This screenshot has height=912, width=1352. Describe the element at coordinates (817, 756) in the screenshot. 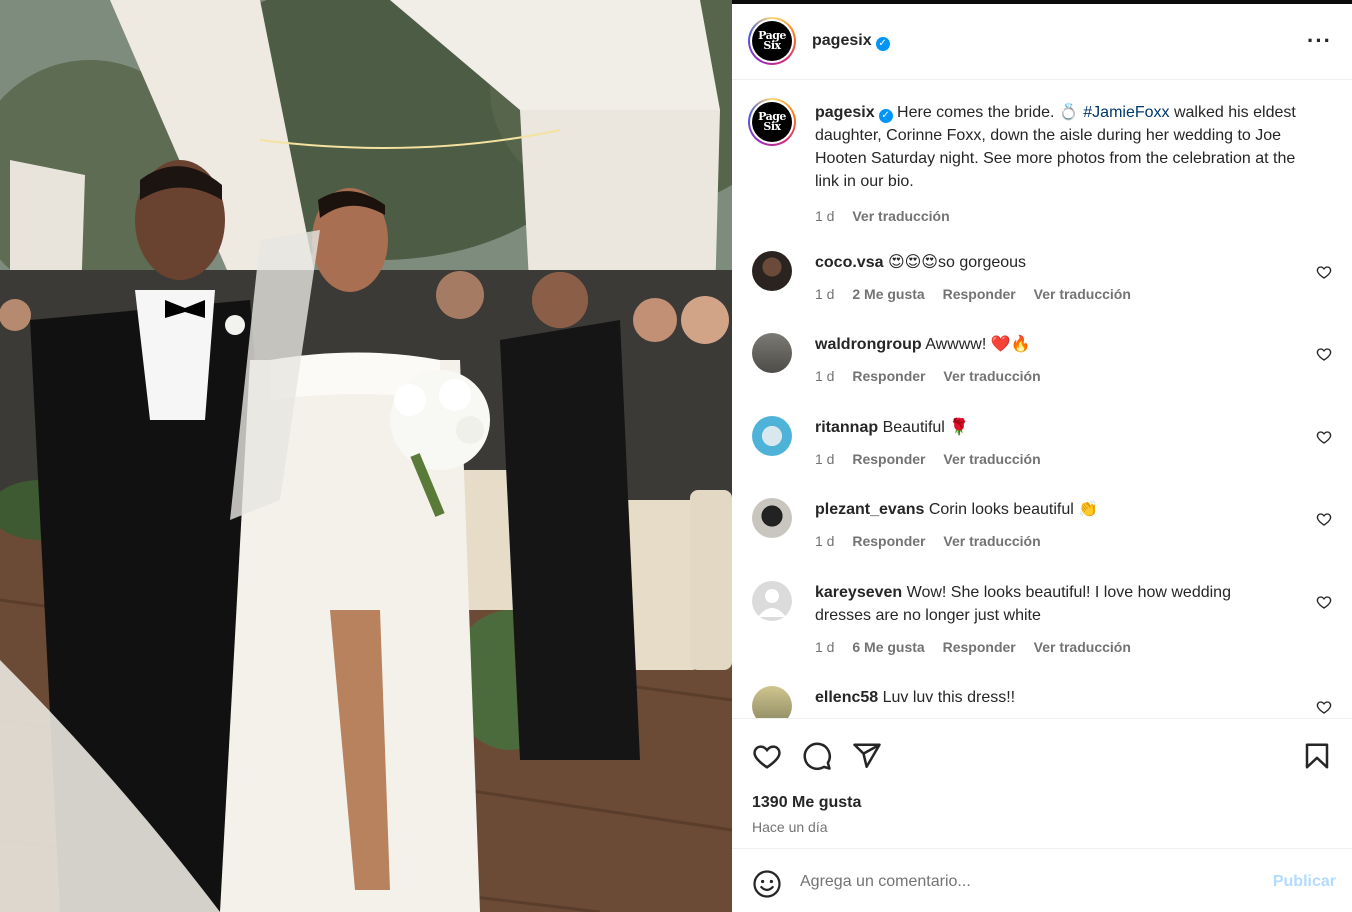

I see `comment-icon` at that location.